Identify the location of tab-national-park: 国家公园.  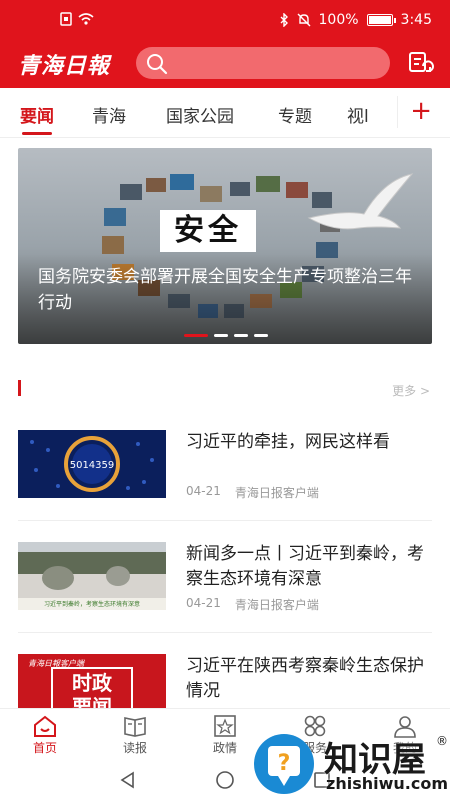
(200, 114).